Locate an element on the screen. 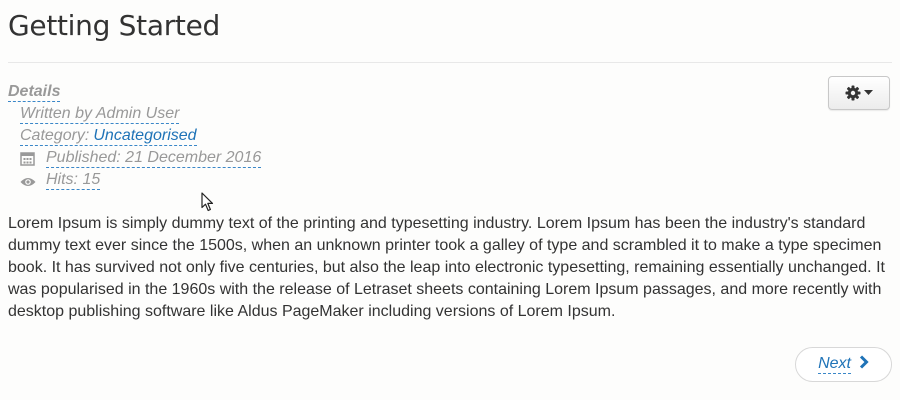 The width and height of the screenshot is (900, 400). page-title: Getting Started is located at coordinates (114, 25).